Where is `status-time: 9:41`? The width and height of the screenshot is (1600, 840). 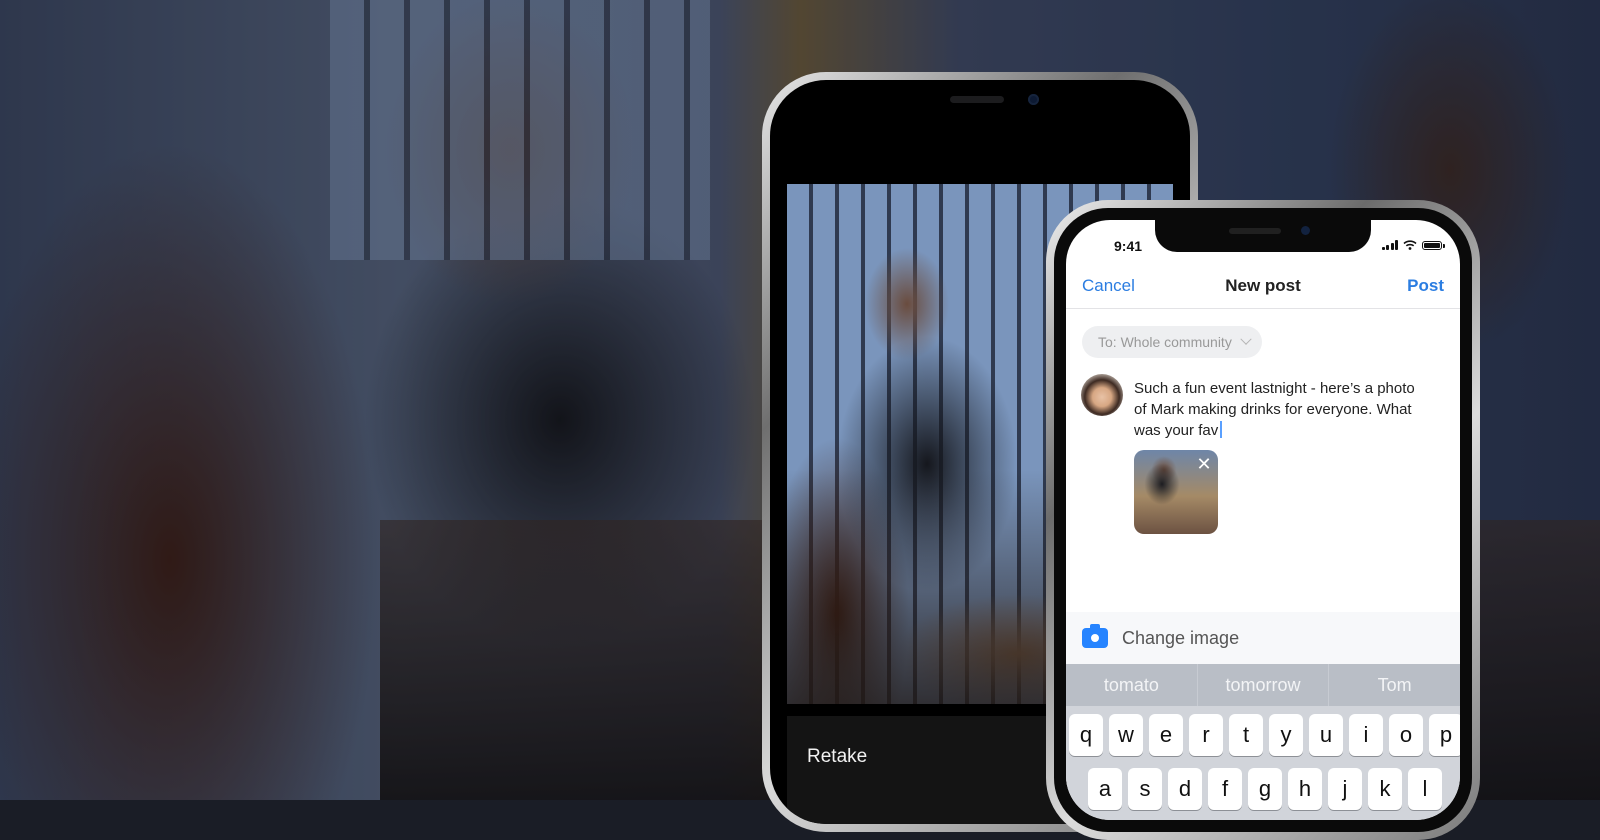 status-time: 9:41 is located at coordinates (1128, 246).